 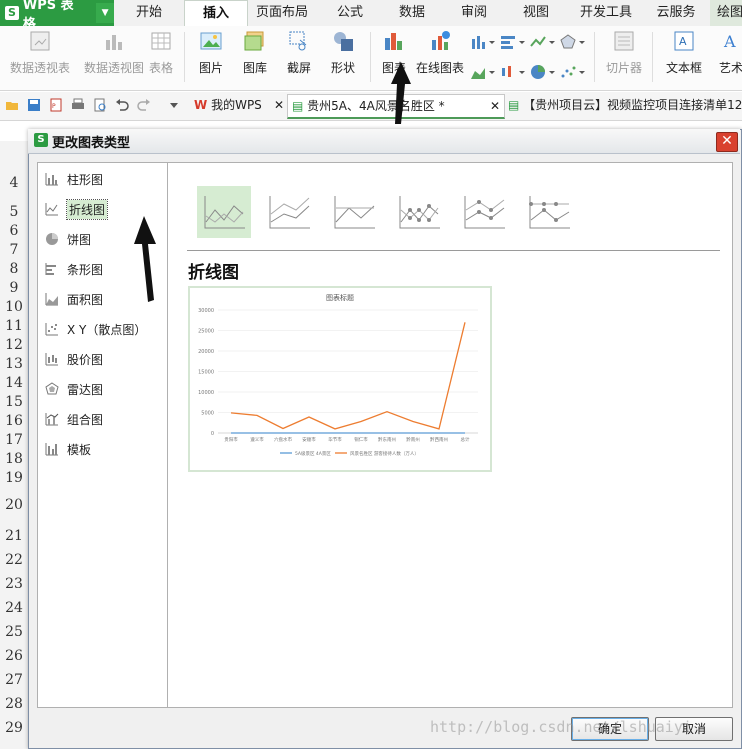 I want to click on line-chart-icon, so click(x=51, y=209).